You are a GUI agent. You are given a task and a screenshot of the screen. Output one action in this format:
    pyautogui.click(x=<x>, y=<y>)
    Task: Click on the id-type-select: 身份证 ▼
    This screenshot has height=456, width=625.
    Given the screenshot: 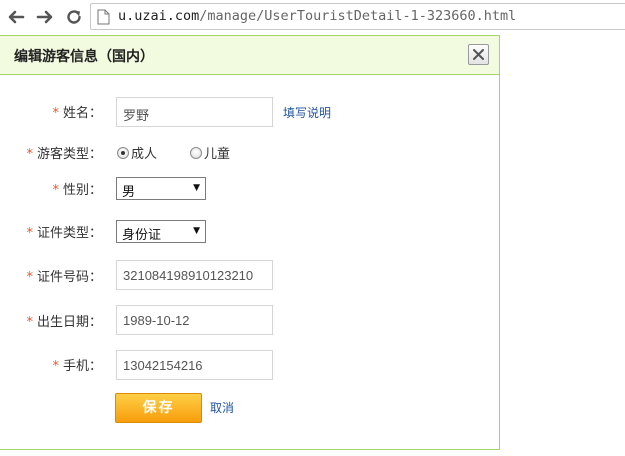 What is the action you would take?
    pyautogui.click(x=161, y=231)
    